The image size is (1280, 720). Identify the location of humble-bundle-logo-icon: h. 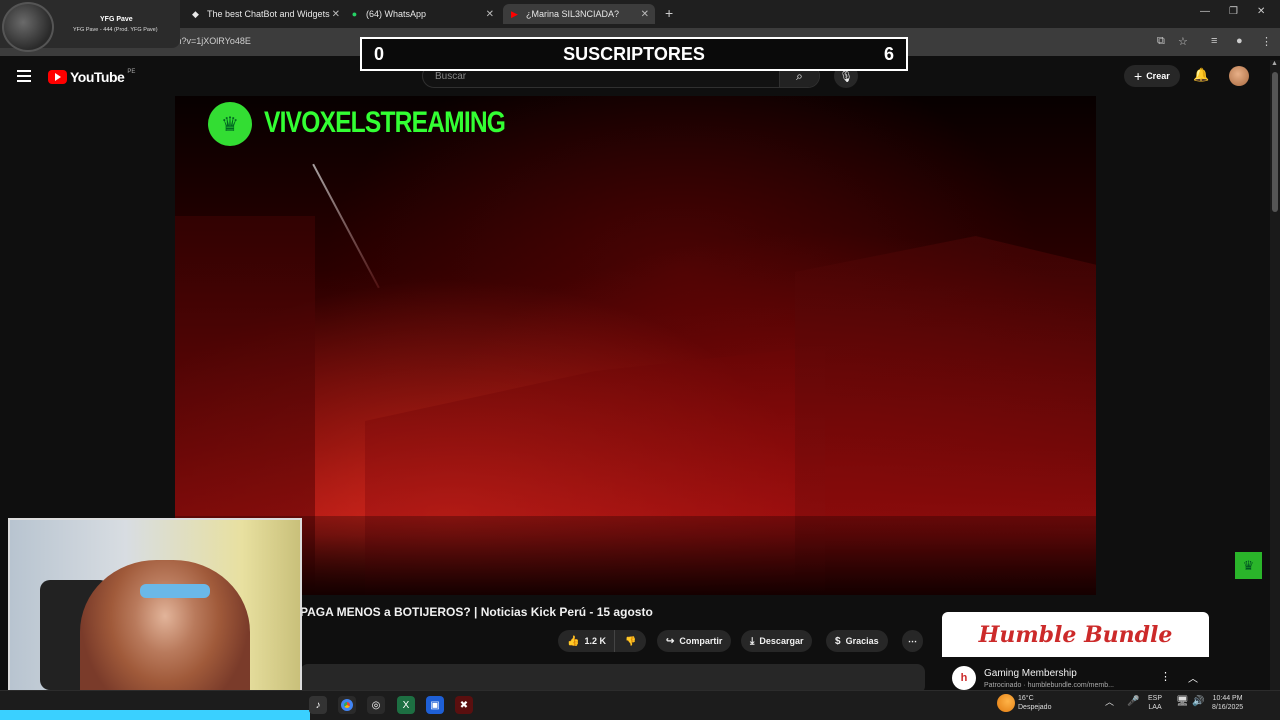
(964, 678).